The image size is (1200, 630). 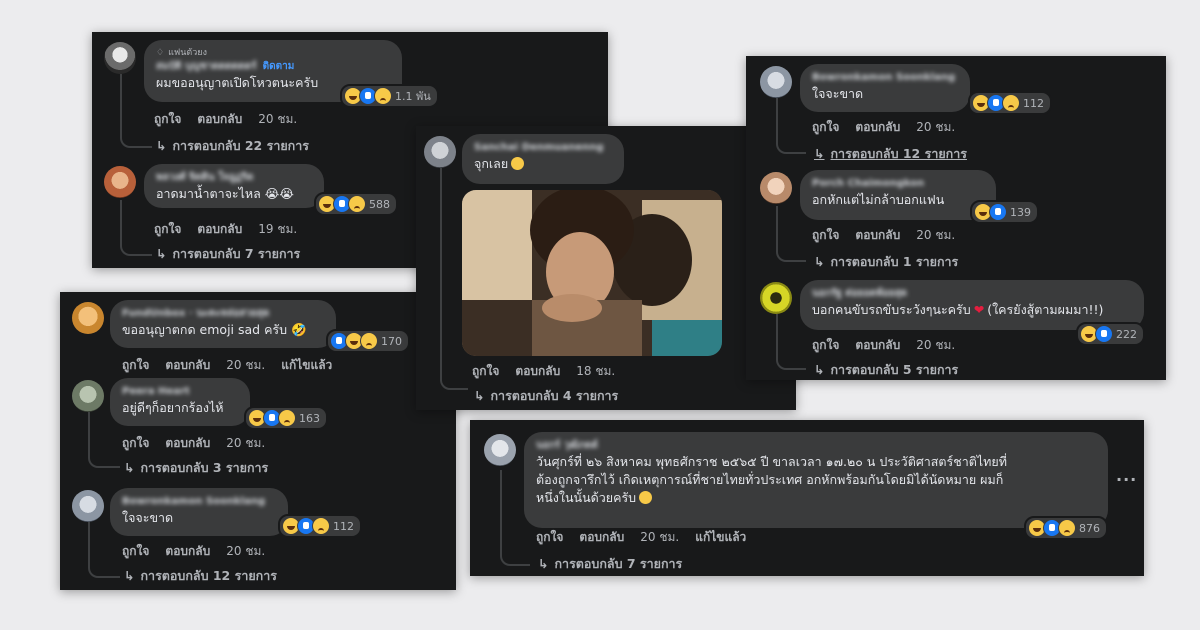 What do you see at coordinates (518, 163) in the screenshot?
I see `sad-face-icon` at bounding box center [518, 163].